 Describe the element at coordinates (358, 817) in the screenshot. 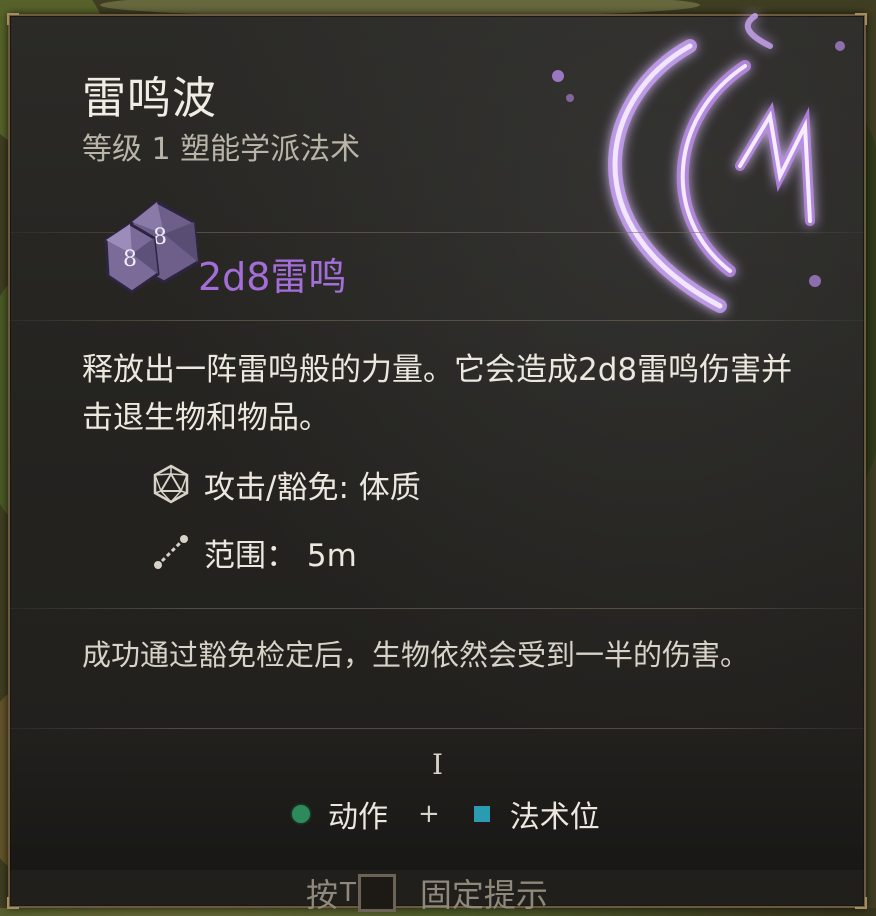

I see `action-label: 动作` at that location.